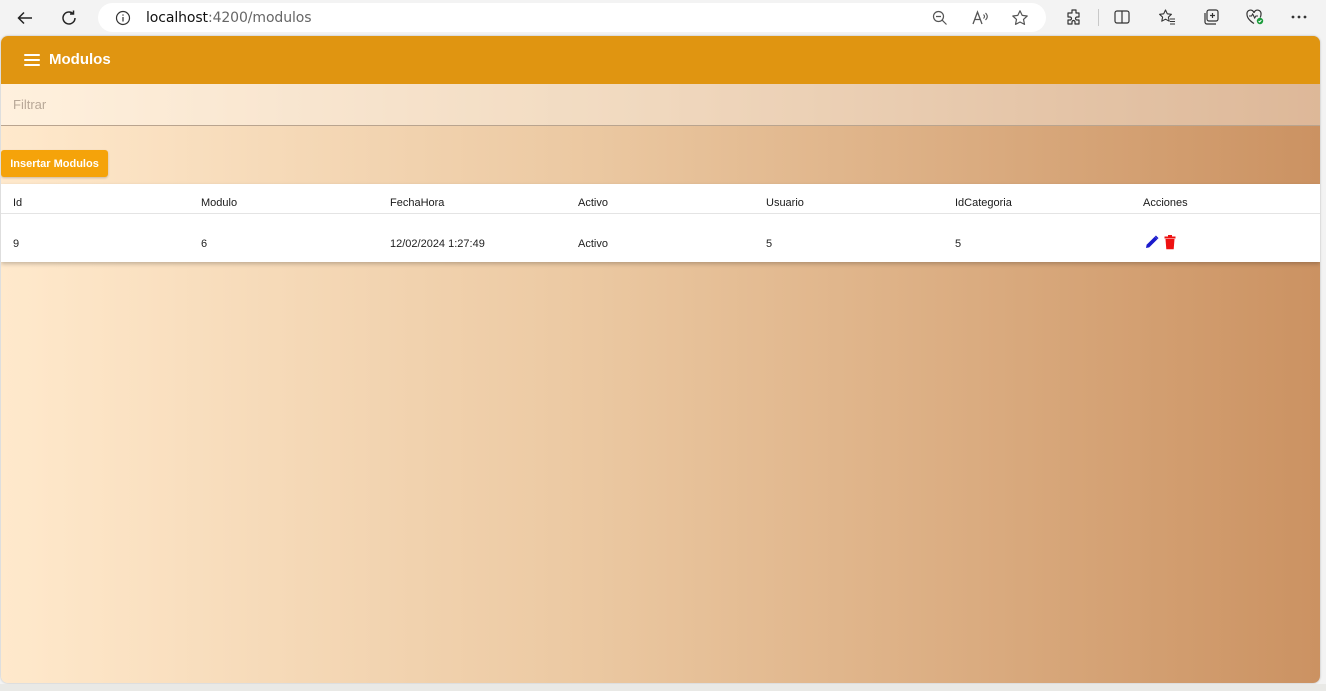 The height and width of the screenshot is (691, 1326). I want to click on filter-input, so click(660, 104).